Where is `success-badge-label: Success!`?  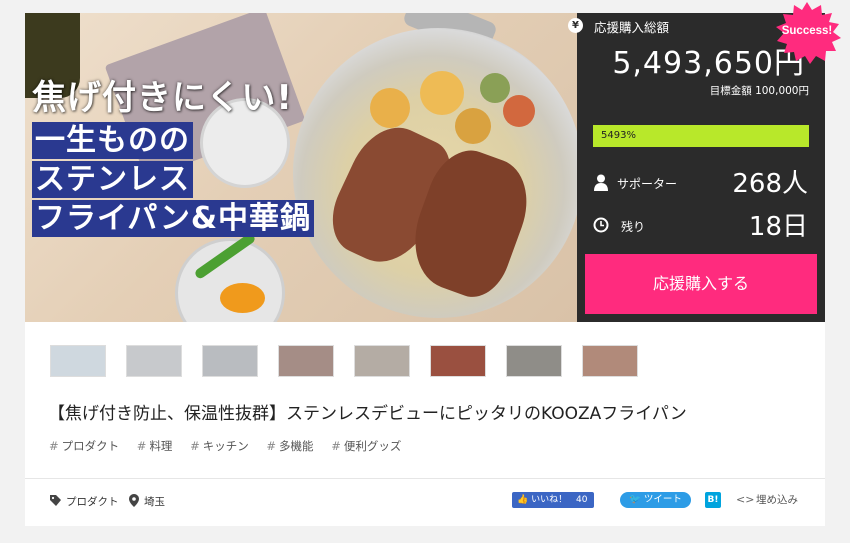 success-badge-label: Success! is located at coordinates (807, 31).